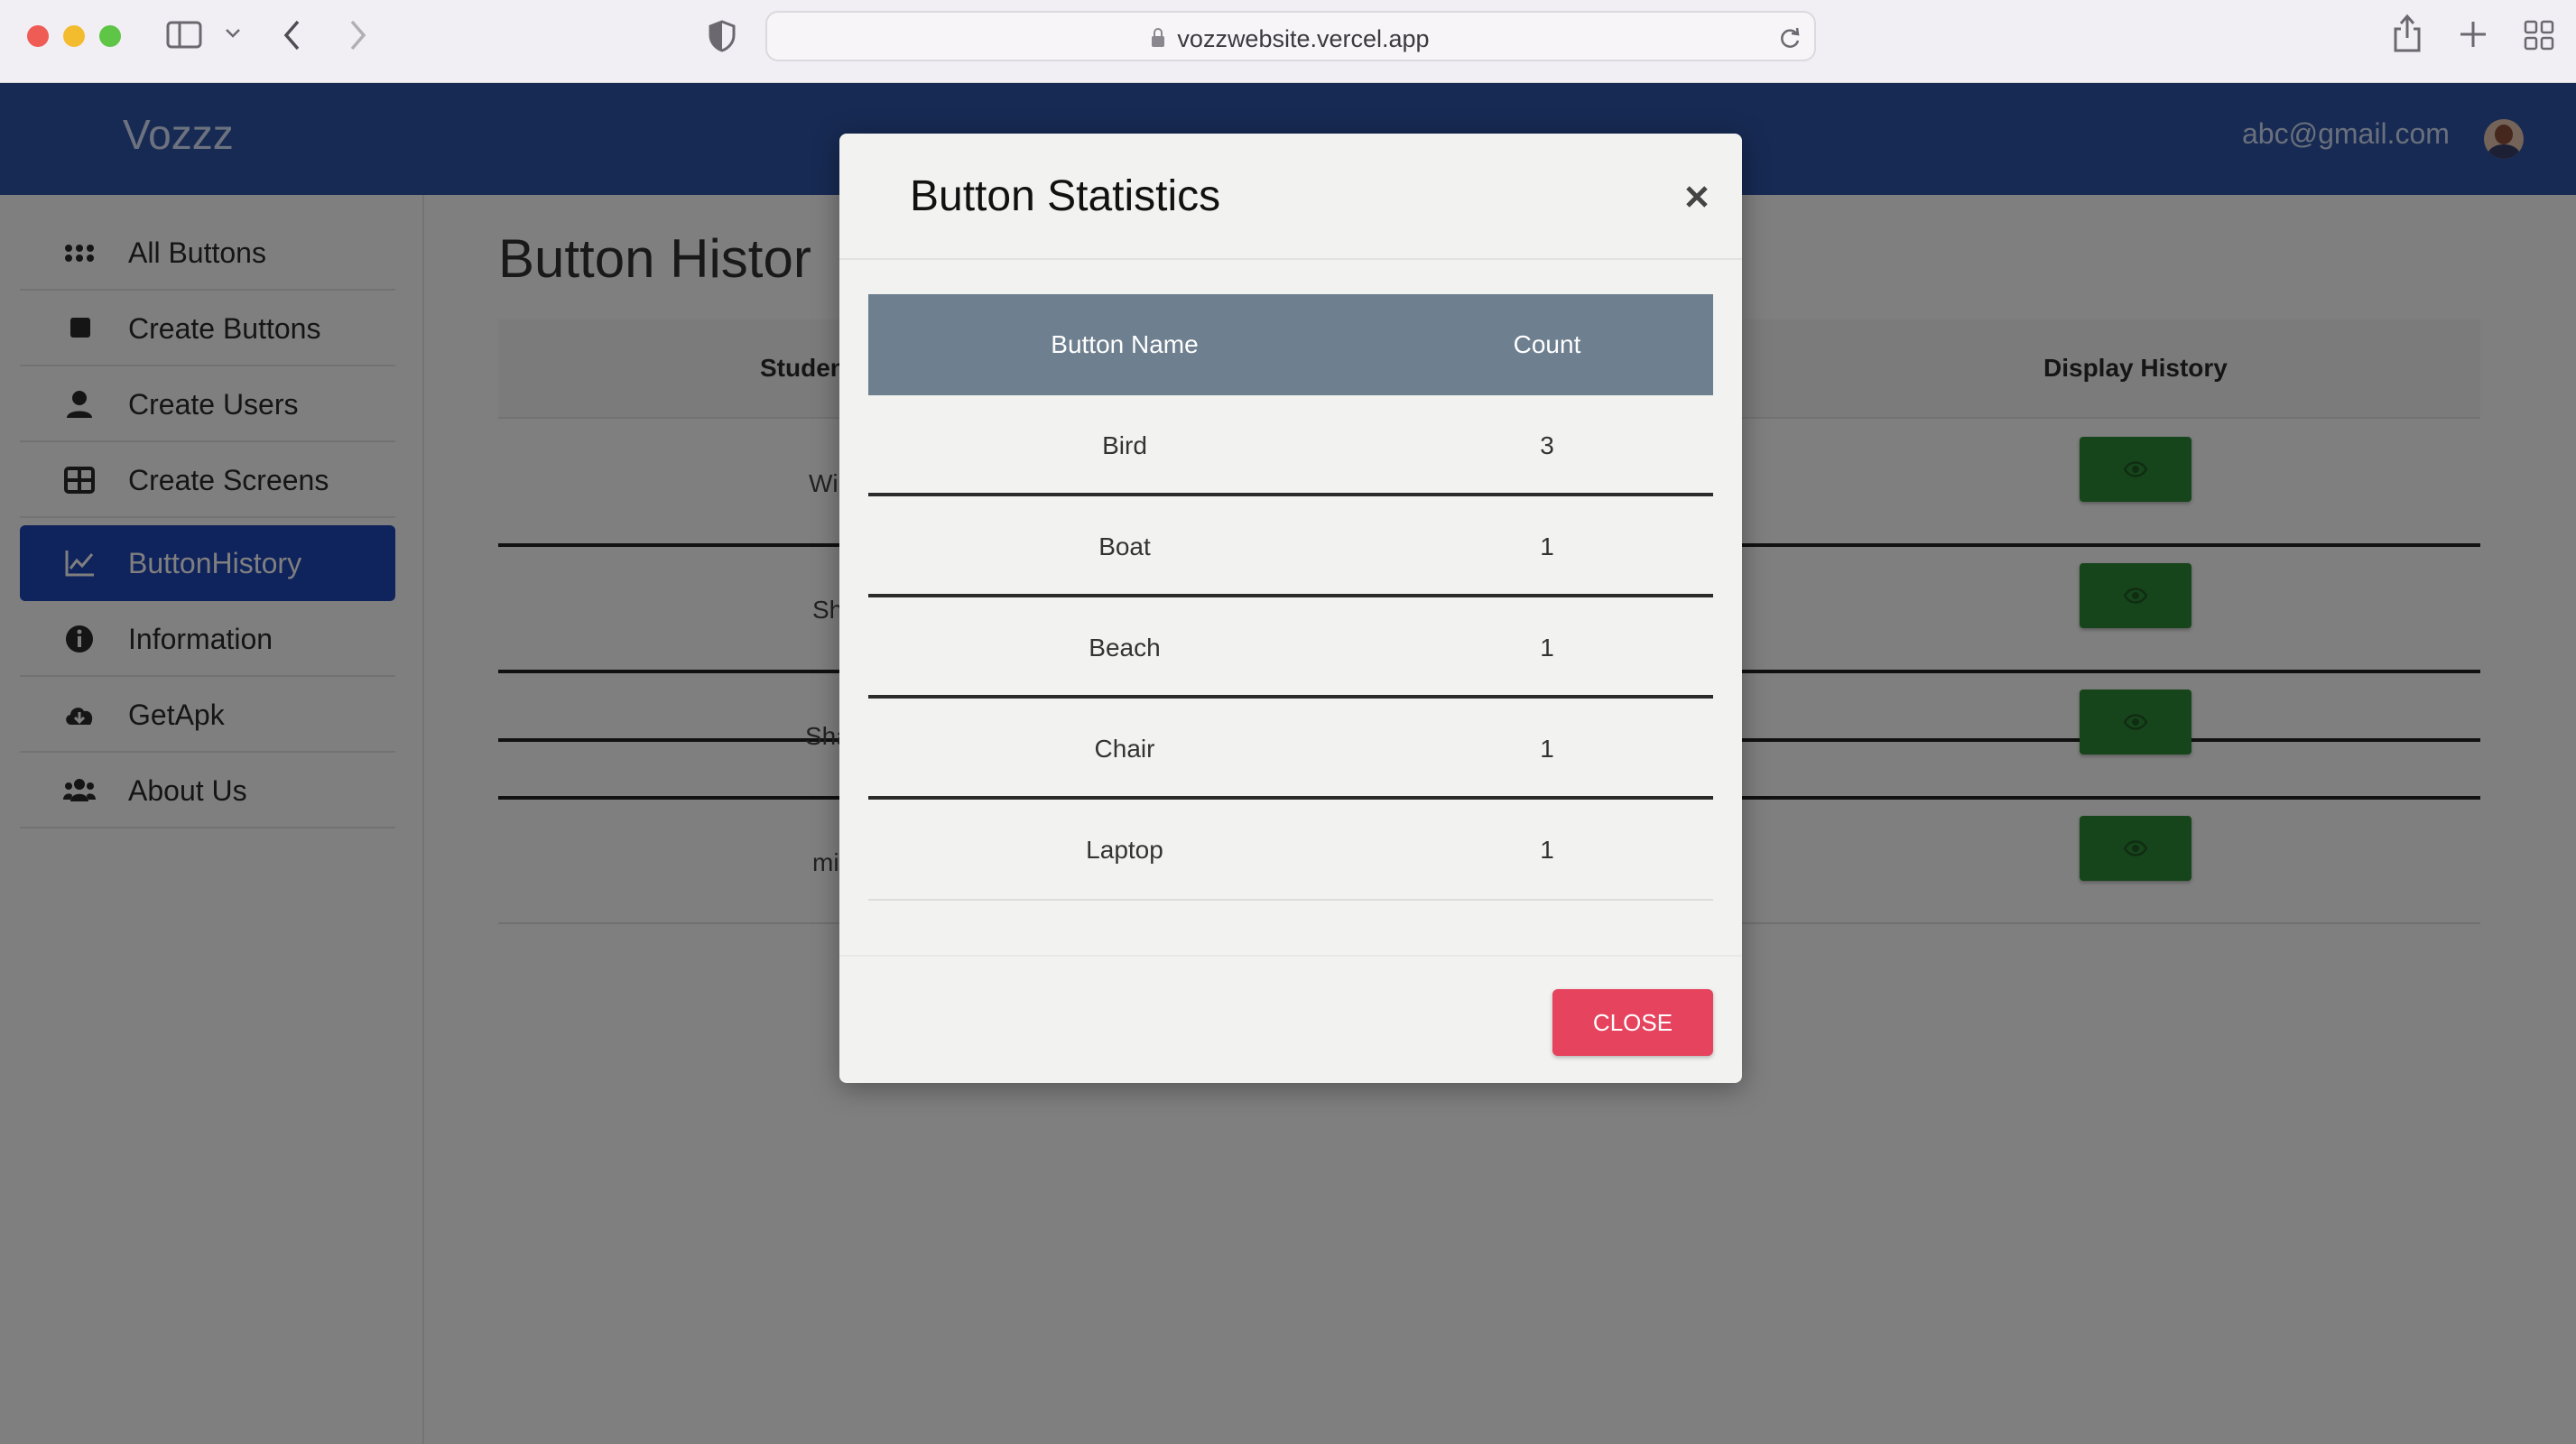 Image resolution: width=2576 pixels, height=1444 pixels. I want to click on new-tab-plus-icon, so click(2473, 34).